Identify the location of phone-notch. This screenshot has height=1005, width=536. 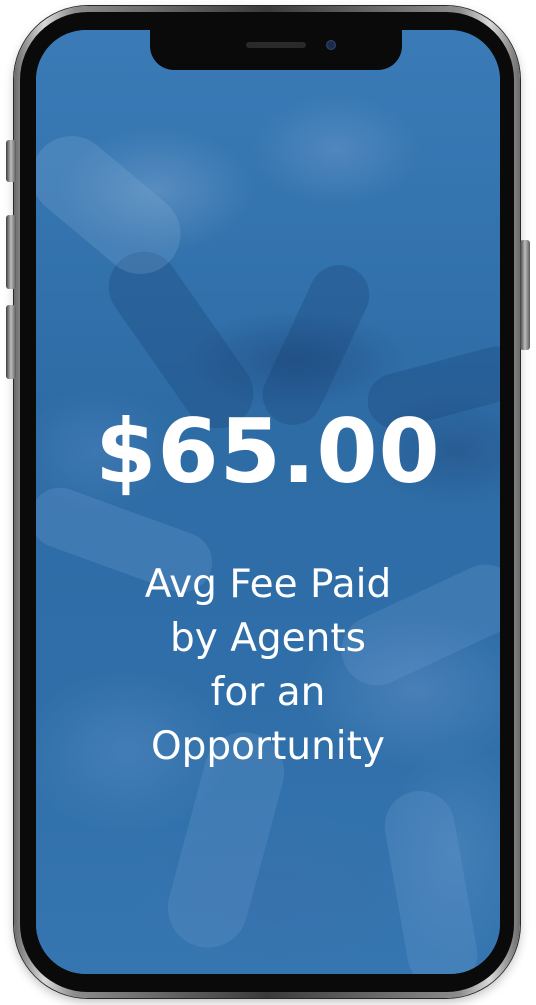
(276, 50).